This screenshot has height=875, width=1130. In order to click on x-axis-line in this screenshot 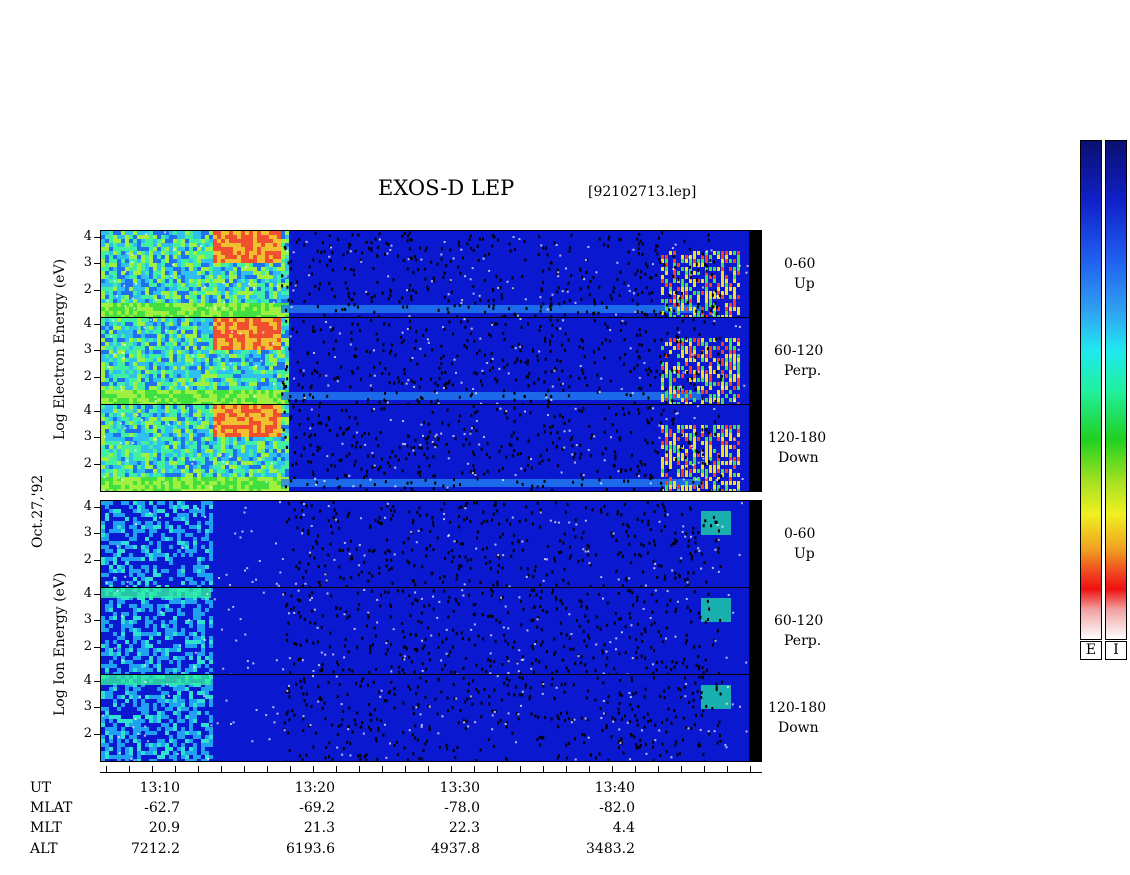, I will do `click(431, 772)`.